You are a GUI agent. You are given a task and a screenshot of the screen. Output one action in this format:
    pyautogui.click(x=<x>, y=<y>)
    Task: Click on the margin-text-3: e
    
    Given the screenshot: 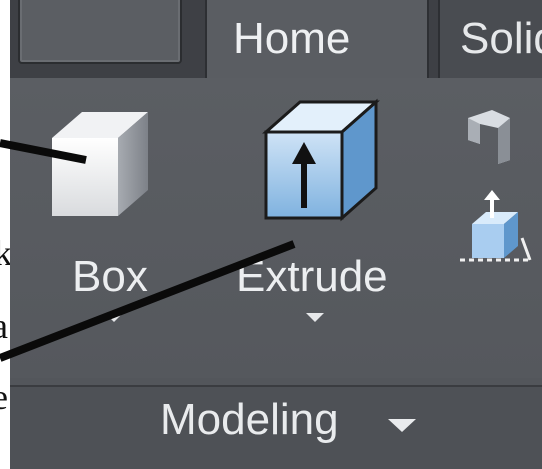 What is the action you would take?
    pyautogui.click(x=4, y=397)
    